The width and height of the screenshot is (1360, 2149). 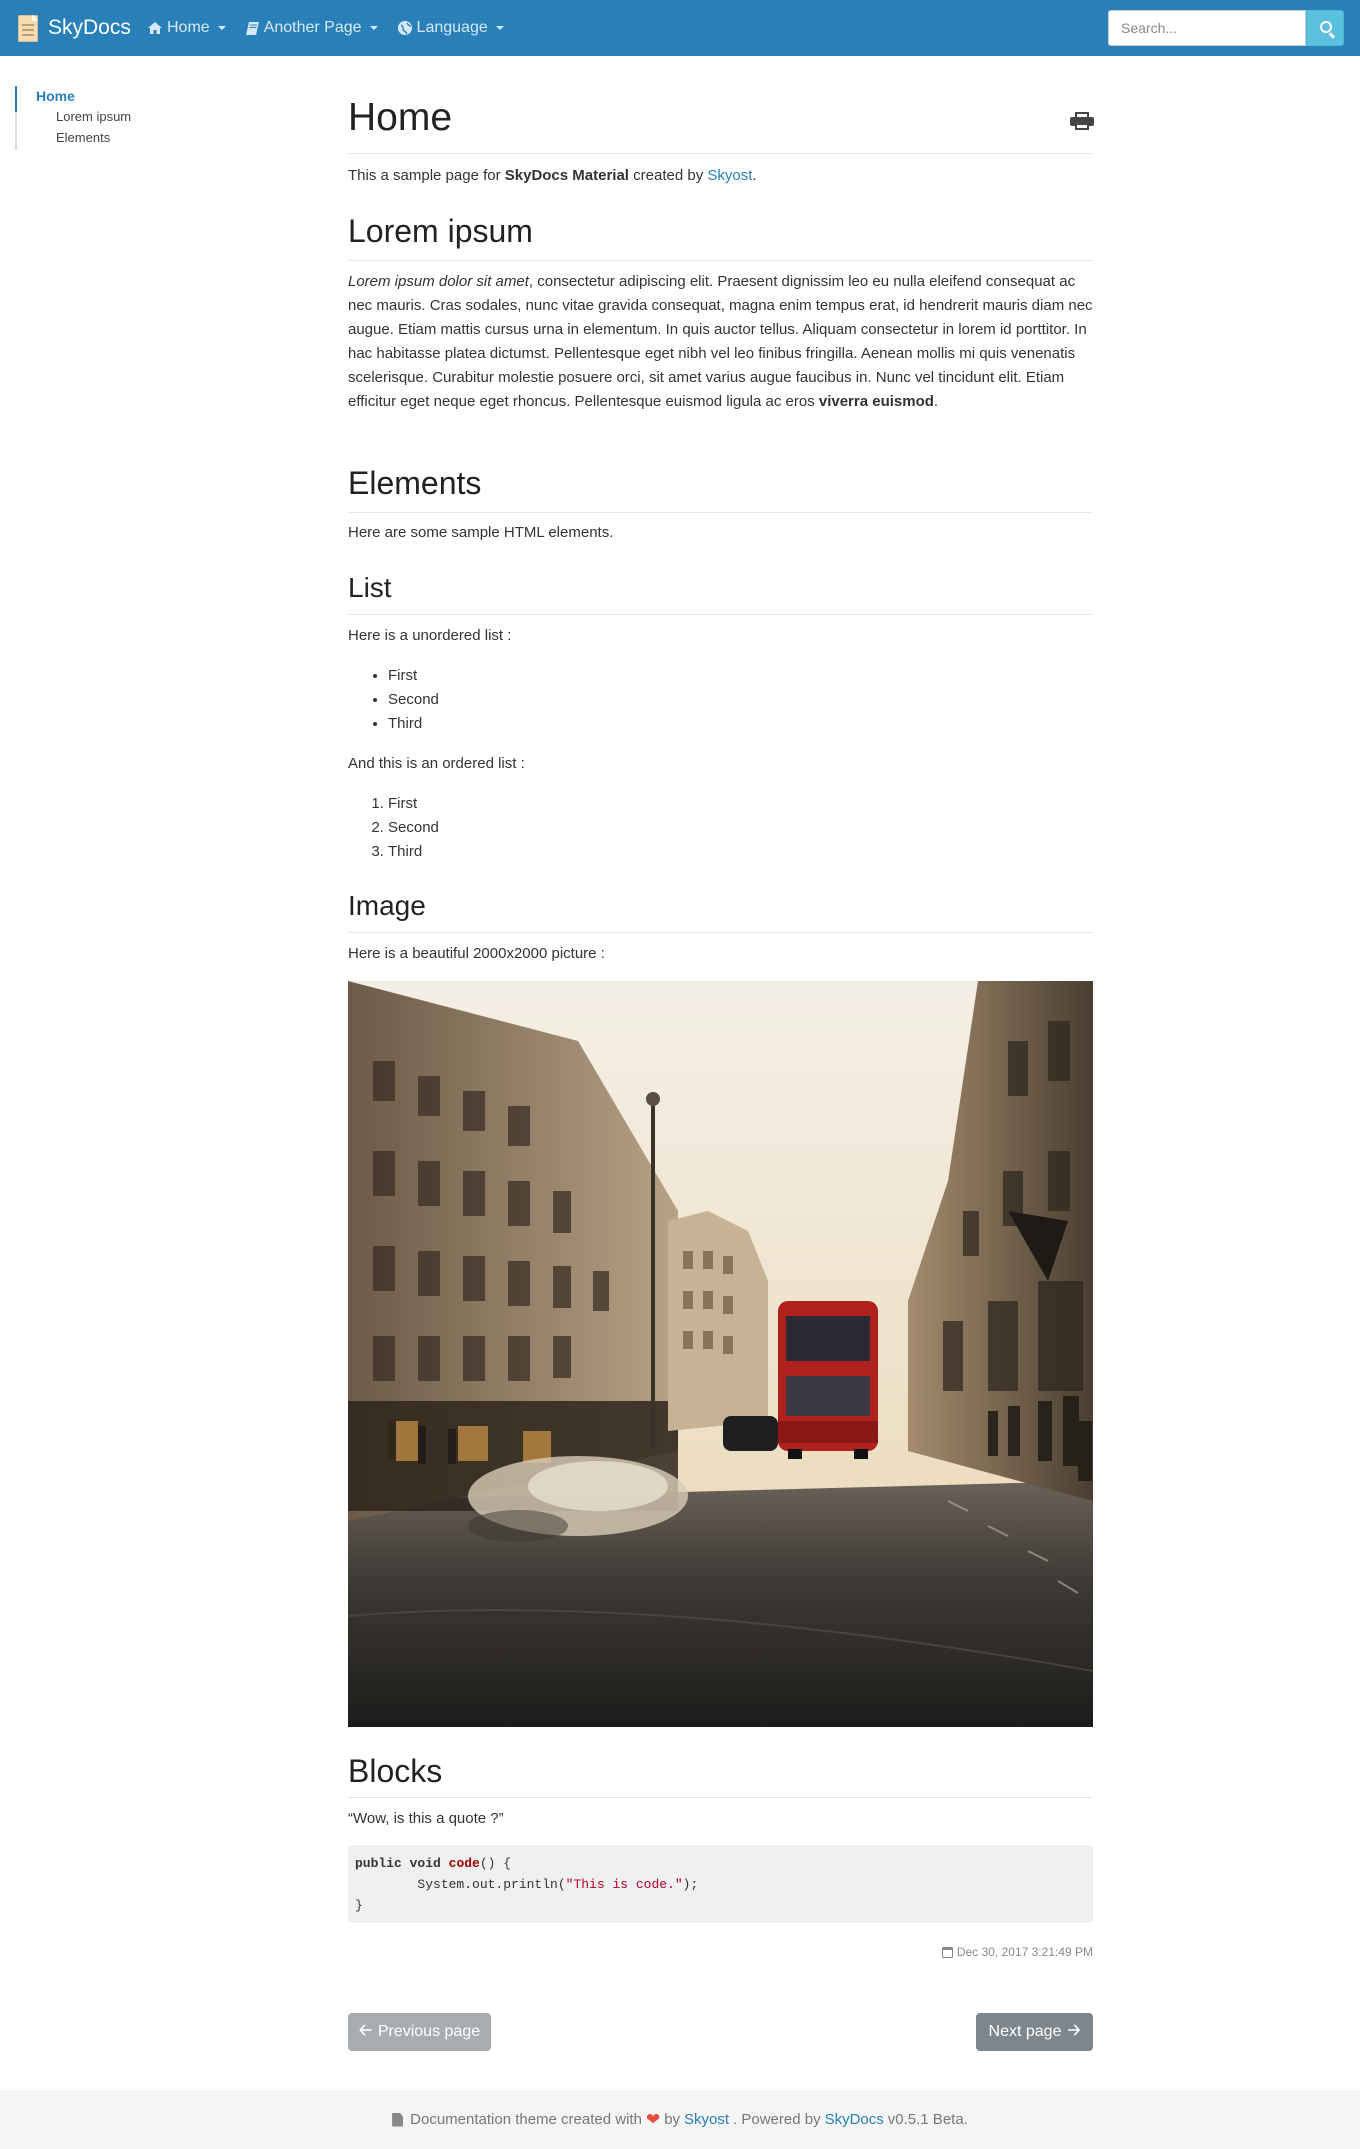 What do you see at coordinates (83, 96) in the screenshot?
I see `toc-item-home: Home` at bounding box center [83, 96].